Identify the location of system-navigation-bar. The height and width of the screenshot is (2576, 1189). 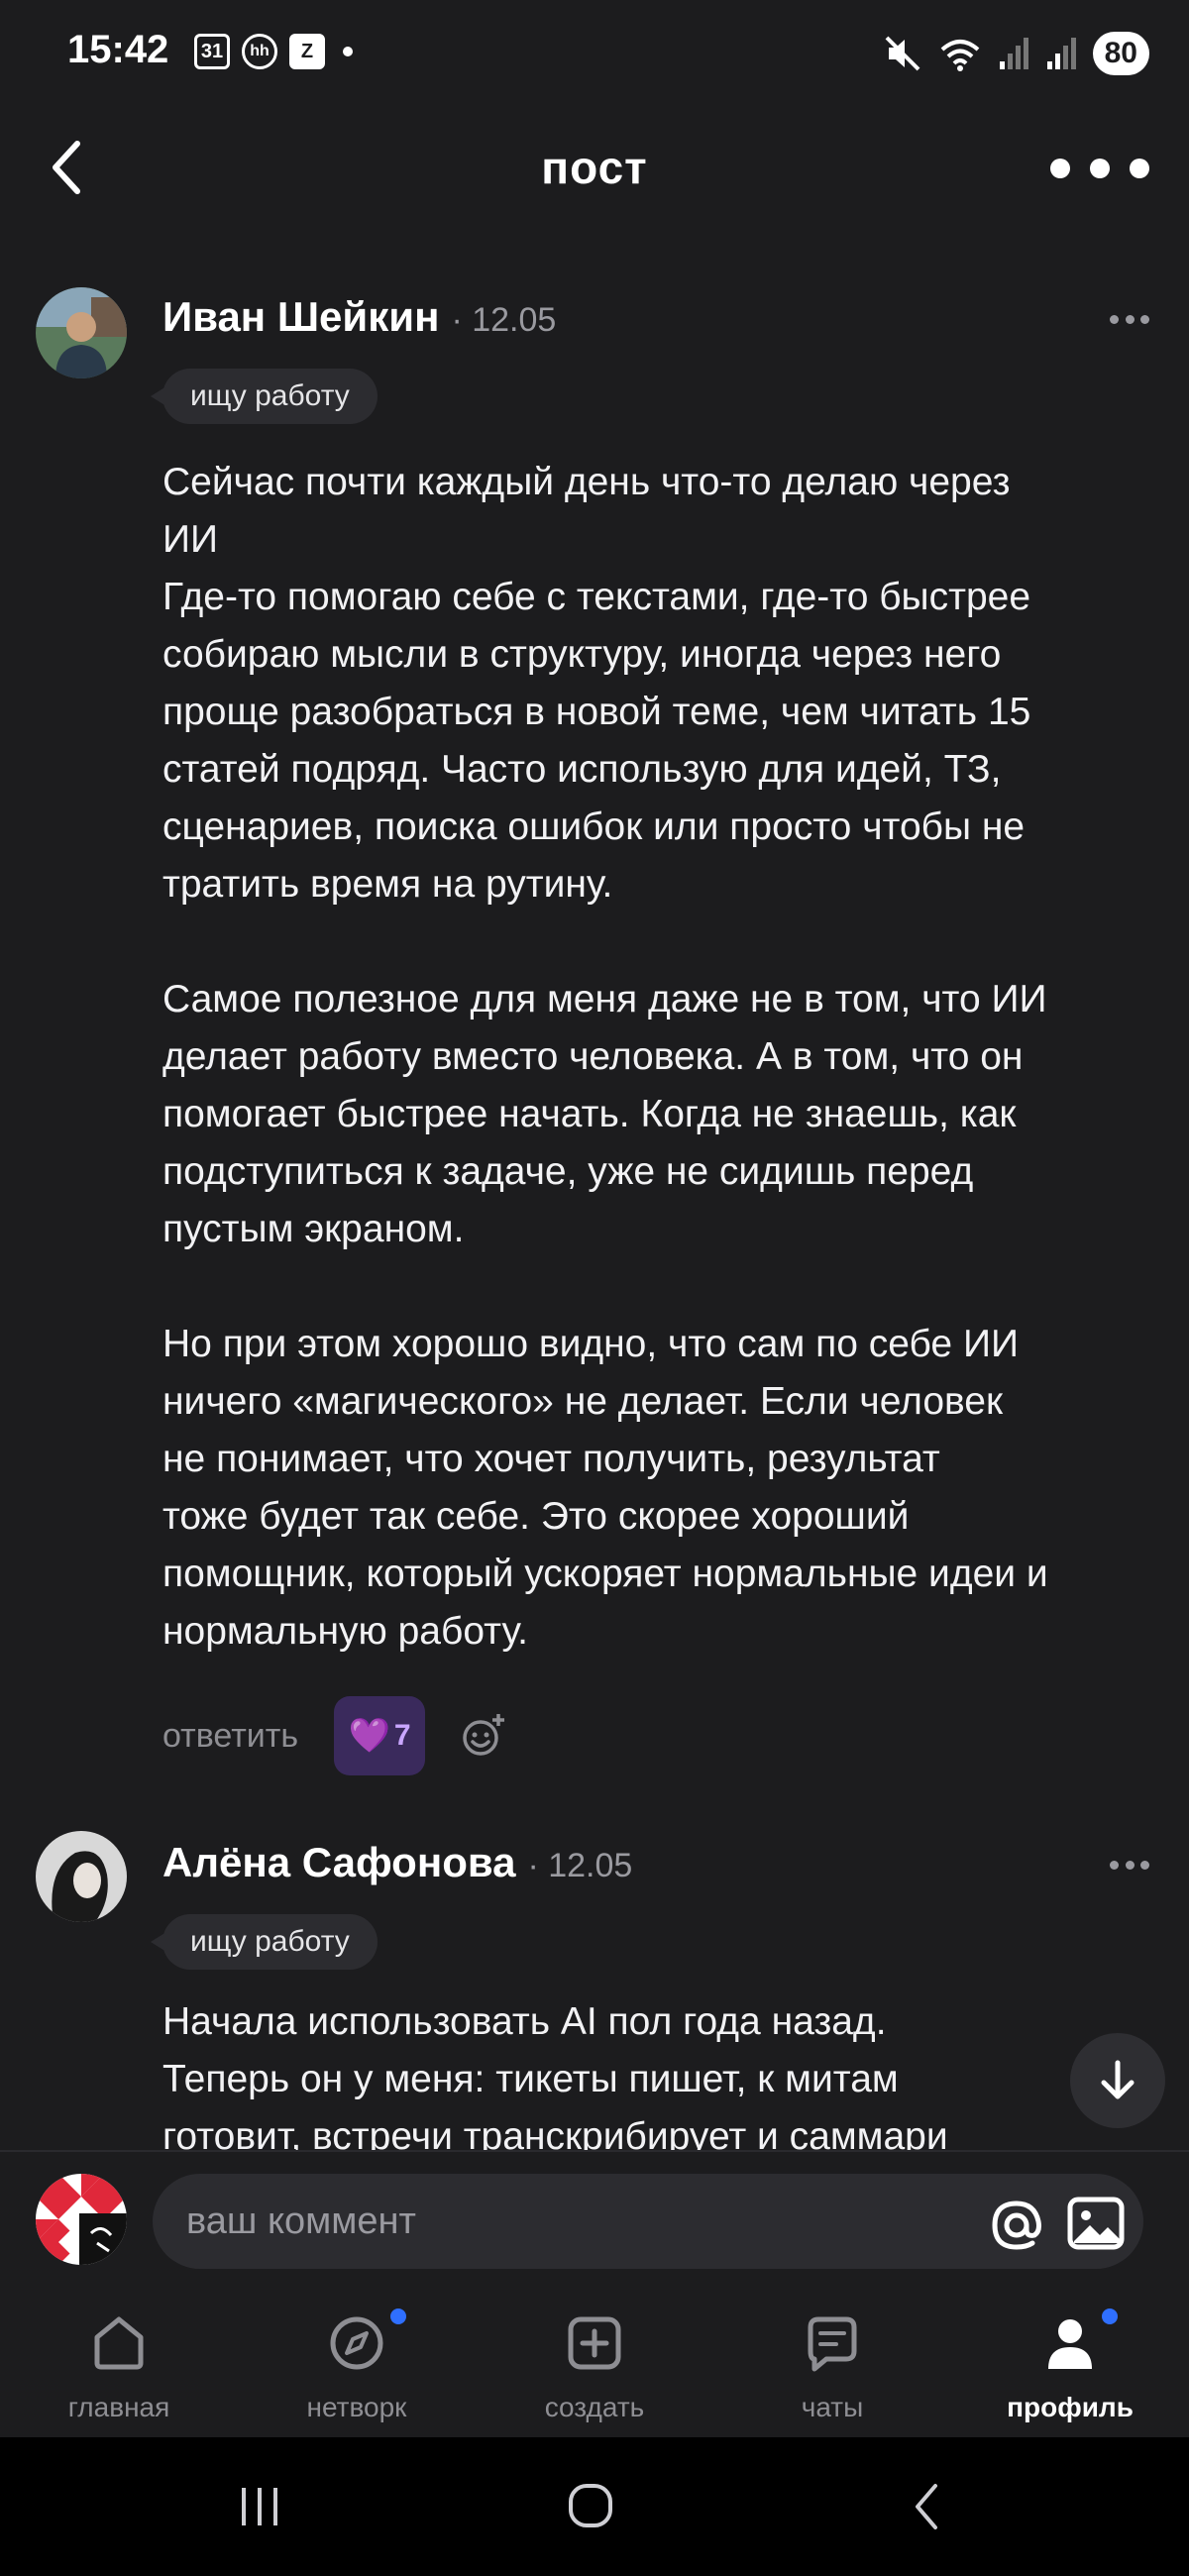
(594, 2507).